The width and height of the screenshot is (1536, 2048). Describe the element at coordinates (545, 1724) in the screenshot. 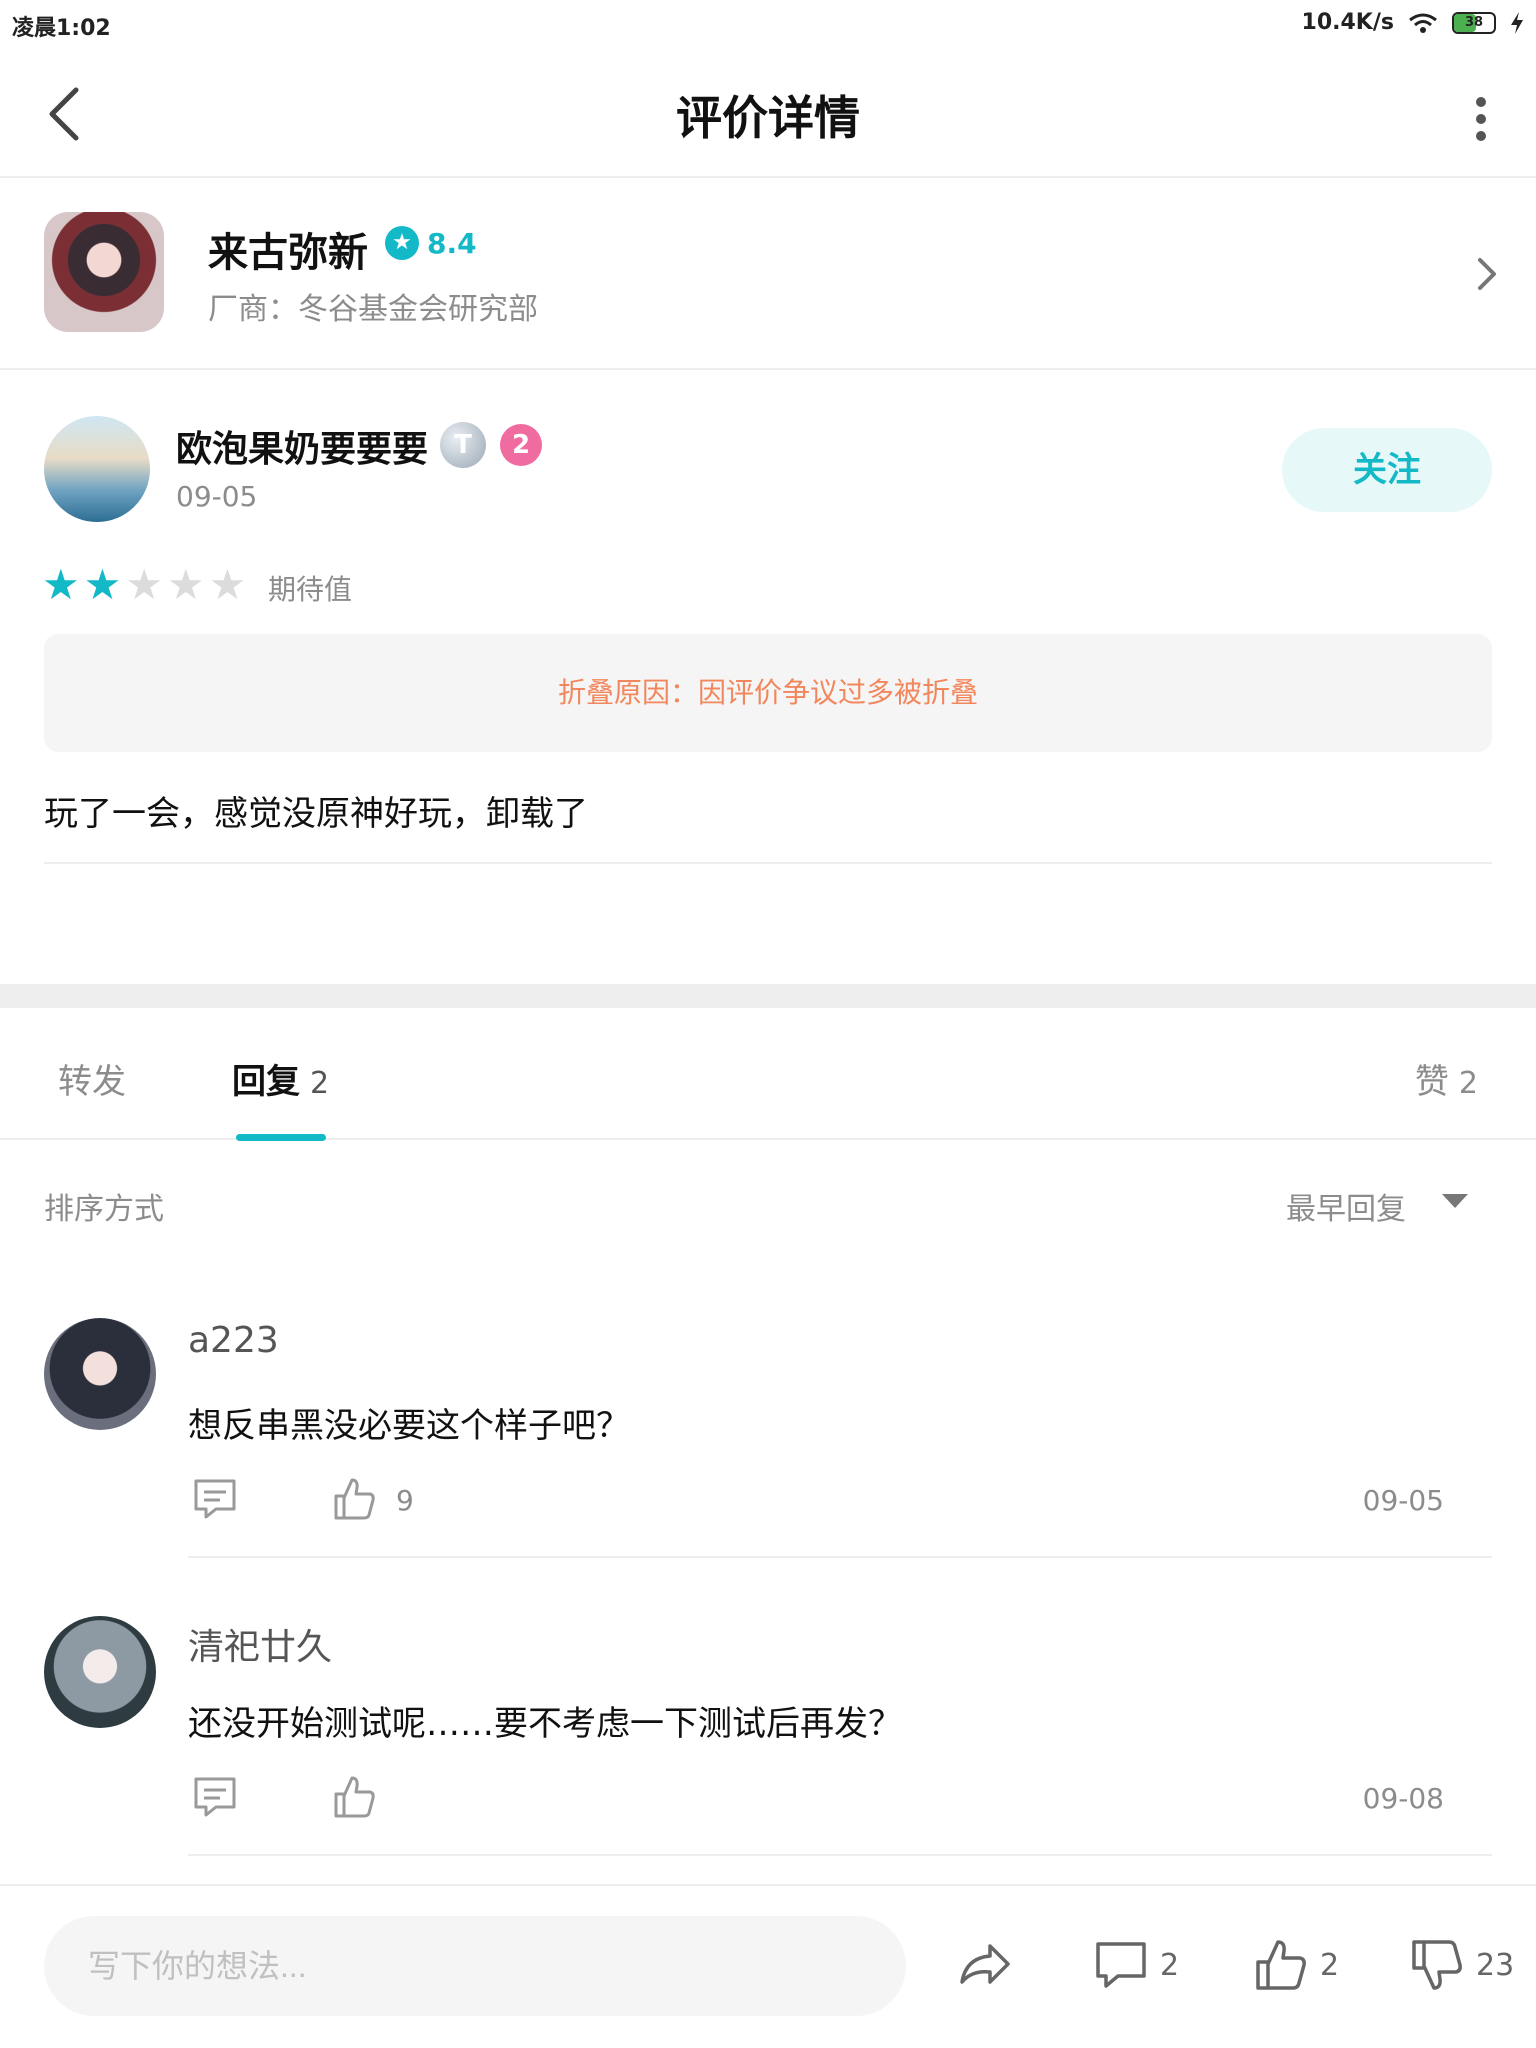

I see `reply-text: 还没开始测试呢……要不考虑一下测试后再发？` at that location.